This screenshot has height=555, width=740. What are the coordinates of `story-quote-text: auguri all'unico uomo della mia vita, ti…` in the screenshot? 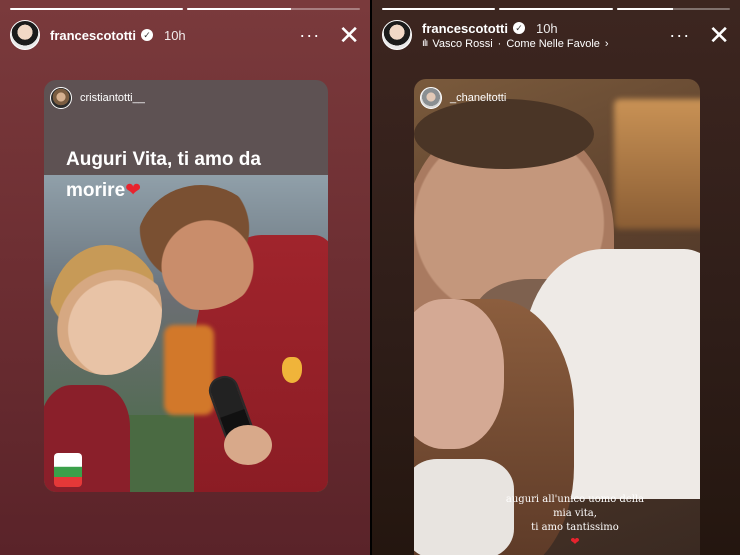 It's located at (575, 521).